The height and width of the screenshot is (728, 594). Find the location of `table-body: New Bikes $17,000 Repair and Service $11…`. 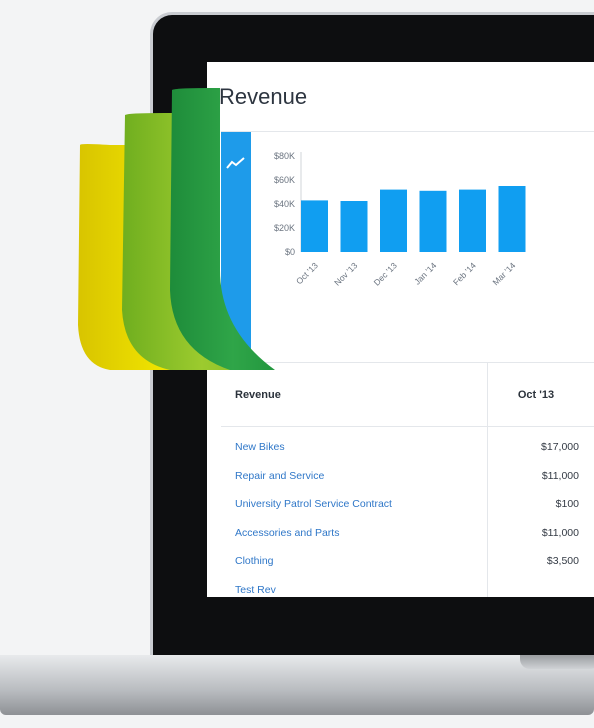

table-body: New Bikes $17,000 Repair and Service $11… is located at coordinates (407, 517).